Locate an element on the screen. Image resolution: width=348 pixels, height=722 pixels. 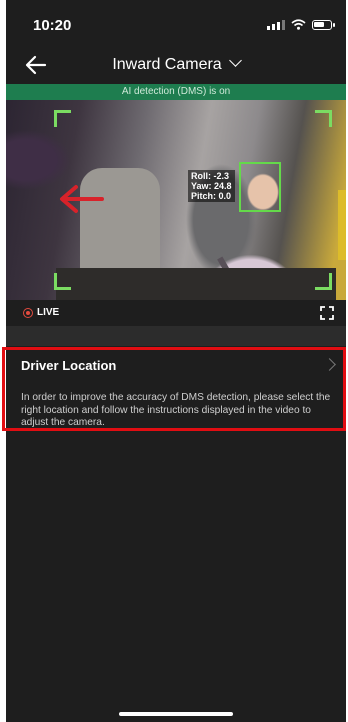
record-icon is located at coordinates (28, 312).